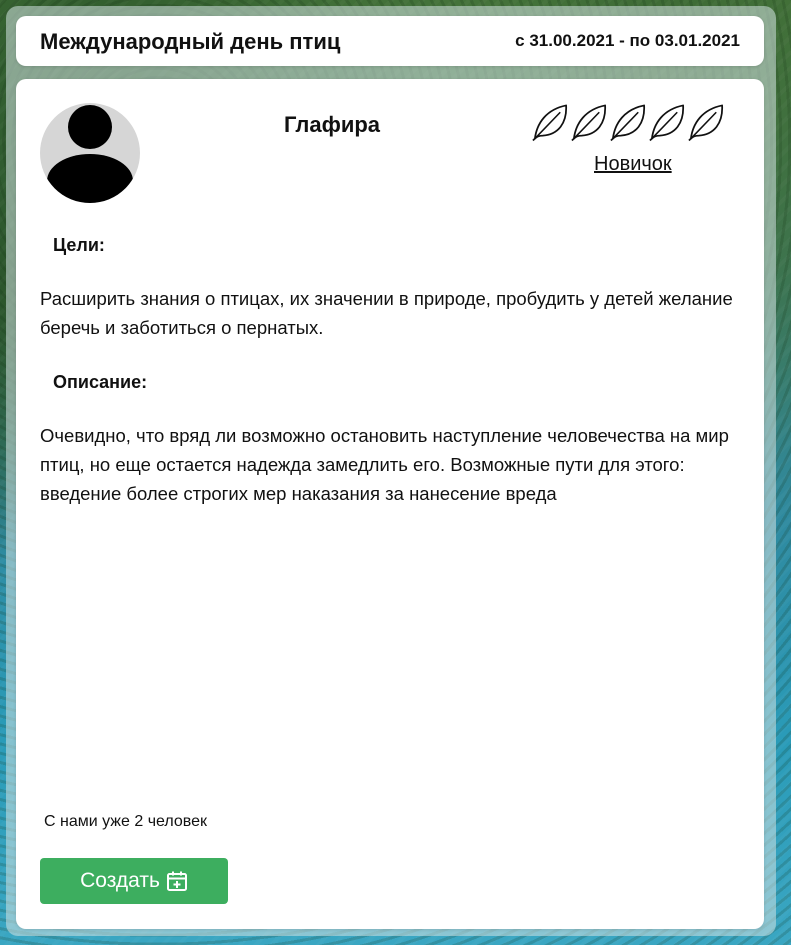  Describe the element at coordinates (120, 880) in the screenshot. I see `create-button-label: Создать` at that location.